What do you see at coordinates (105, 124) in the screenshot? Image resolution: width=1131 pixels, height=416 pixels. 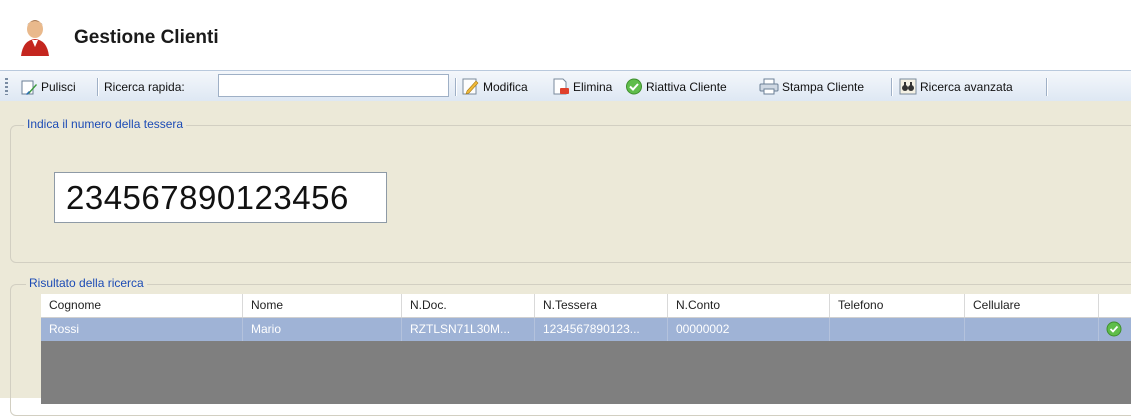 I see `tessera-legend: Indica il numero della tessera` at bounding box center [105, 124].